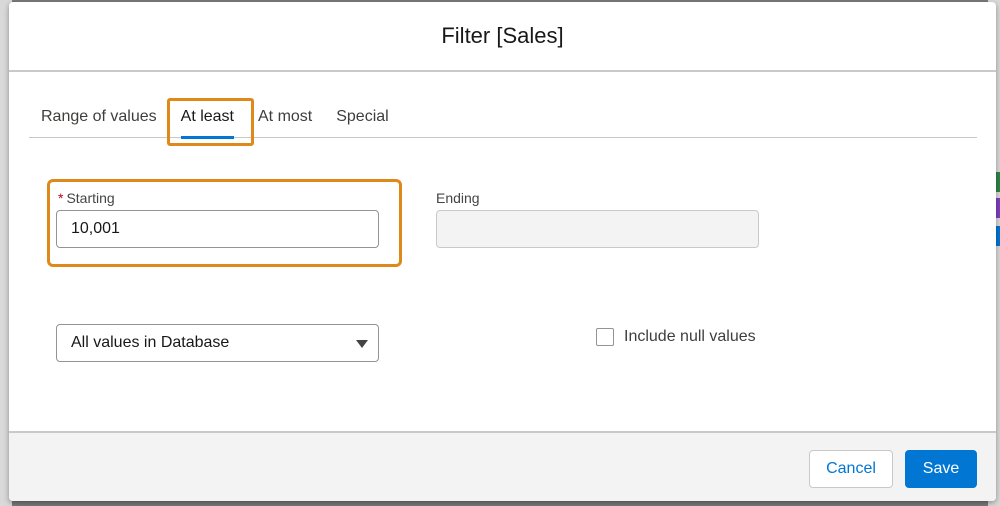 The image size is (1000, 506). I want to click on tab-at-least: At least, so click(207, 119).